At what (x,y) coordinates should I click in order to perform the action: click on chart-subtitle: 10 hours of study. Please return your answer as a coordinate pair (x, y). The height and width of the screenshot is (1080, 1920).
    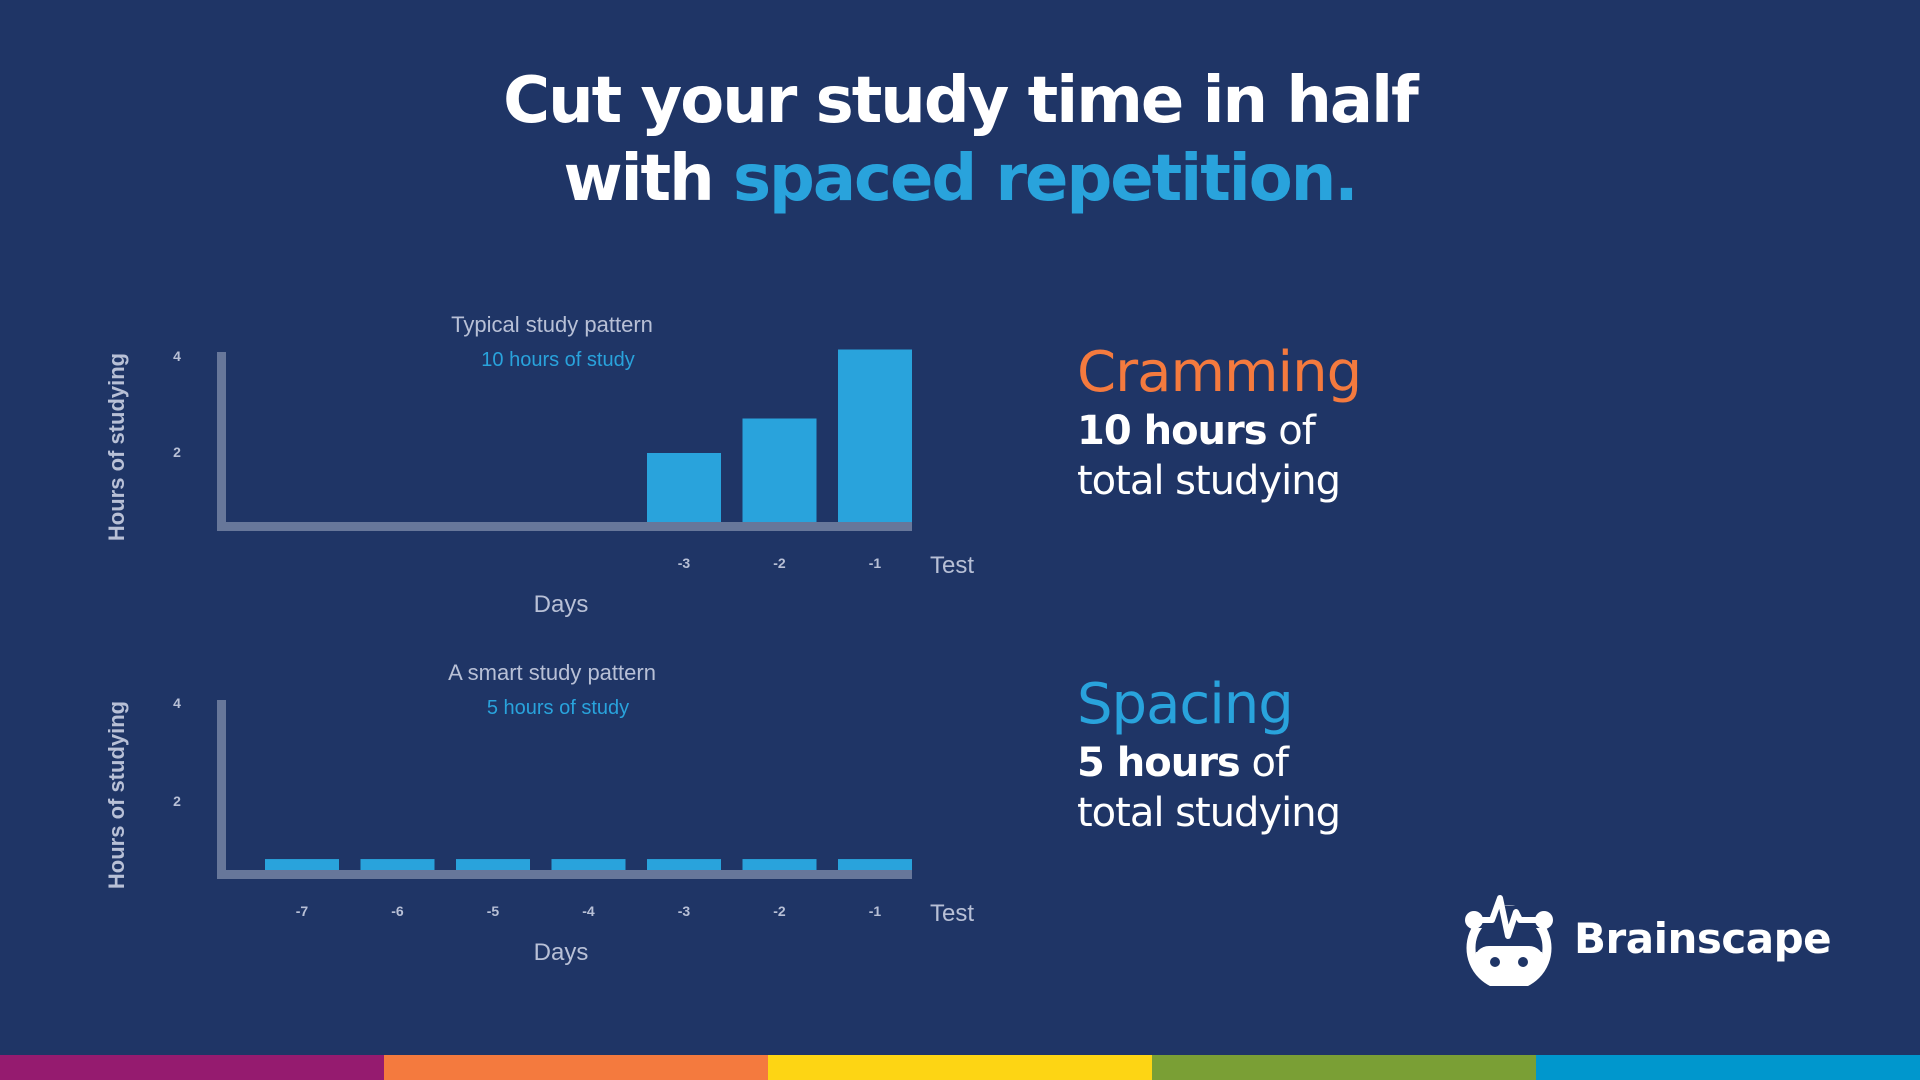
    Looking at the image, I should click on (557, 360).